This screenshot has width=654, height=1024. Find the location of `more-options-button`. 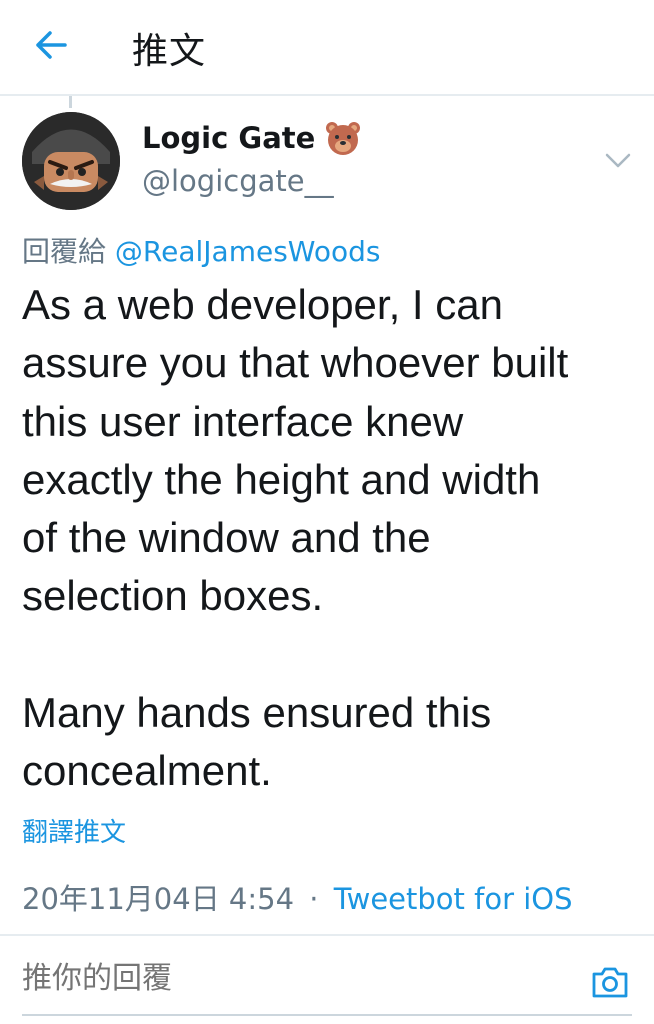

more-options-button is located at coordinates (618, 161).